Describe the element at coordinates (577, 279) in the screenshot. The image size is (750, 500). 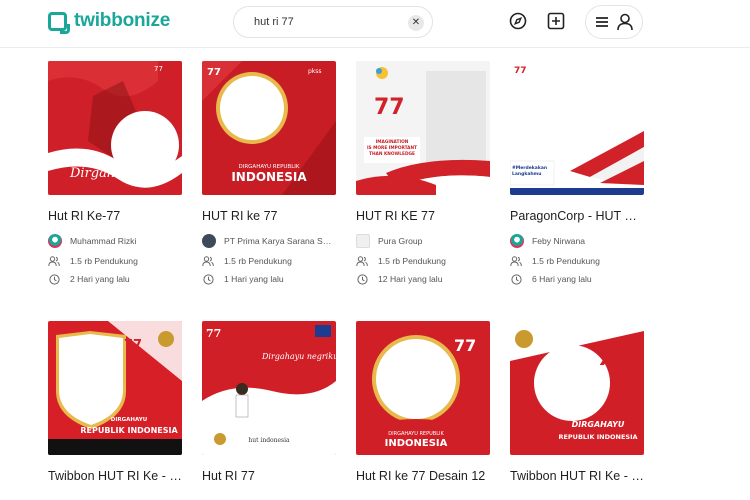
I see `created-time: 6 Hari yang lalu` at that location.